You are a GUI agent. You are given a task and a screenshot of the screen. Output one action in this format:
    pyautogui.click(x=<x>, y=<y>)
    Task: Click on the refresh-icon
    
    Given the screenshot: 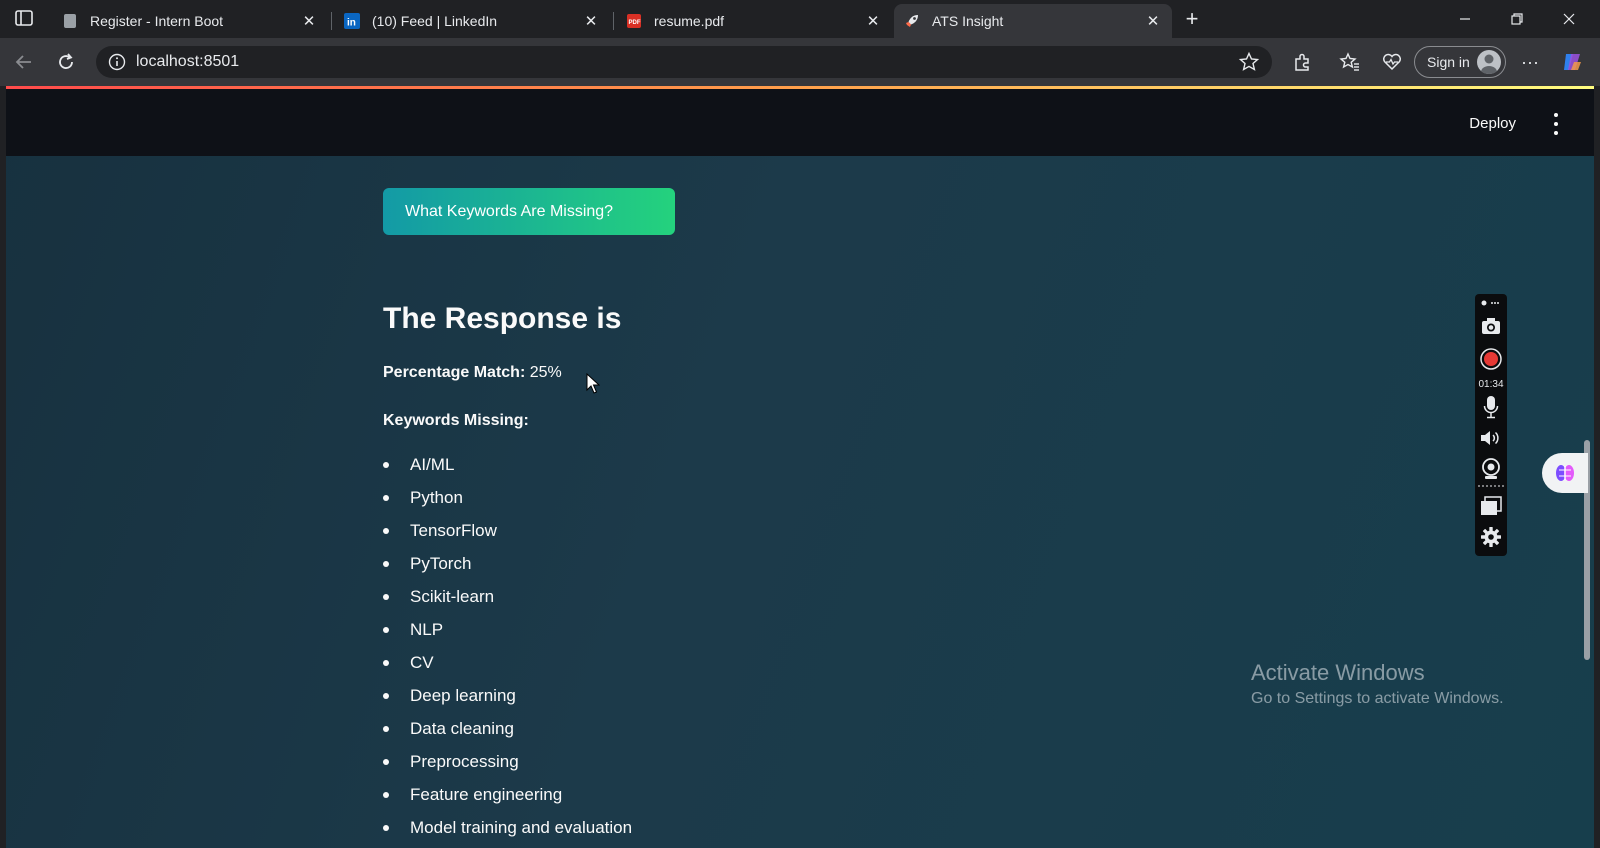 What is the action you would take?
    pyautogui.click(x=66, y=62)
    